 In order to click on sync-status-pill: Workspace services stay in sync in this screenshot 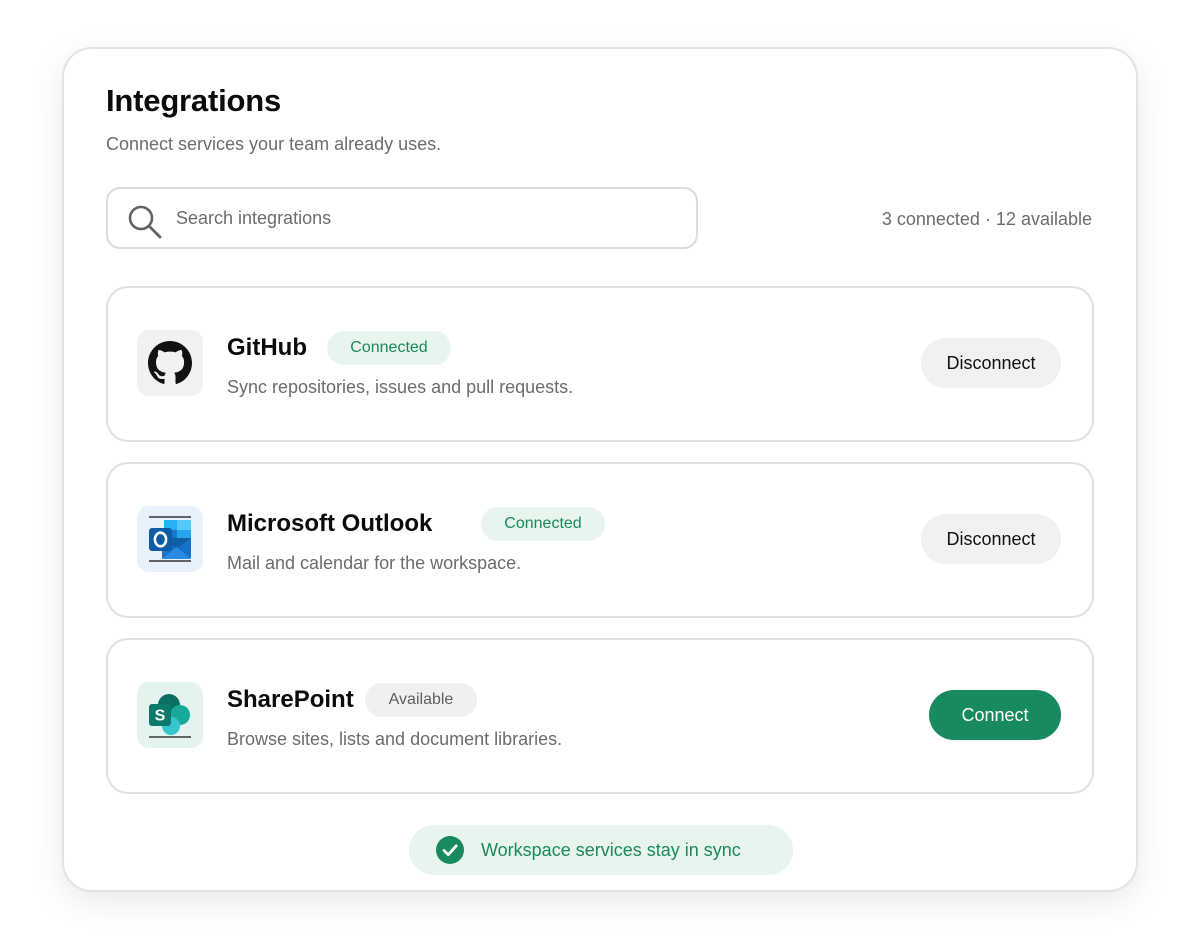, I will do `click(601, 850)`.